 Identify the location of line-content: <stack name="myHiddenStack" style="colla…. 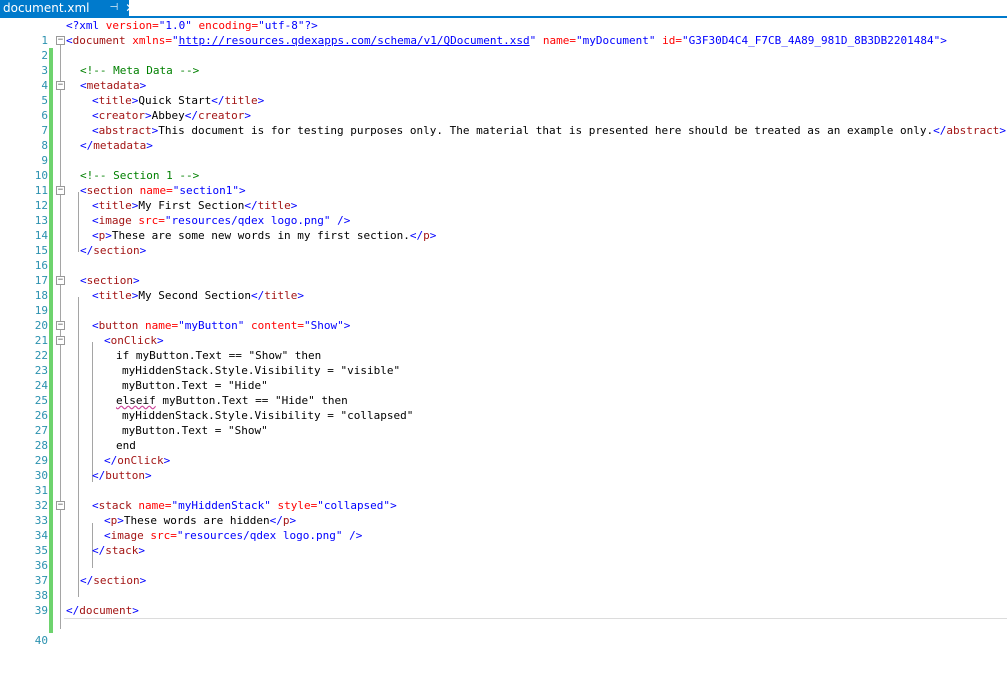
(244, 505).